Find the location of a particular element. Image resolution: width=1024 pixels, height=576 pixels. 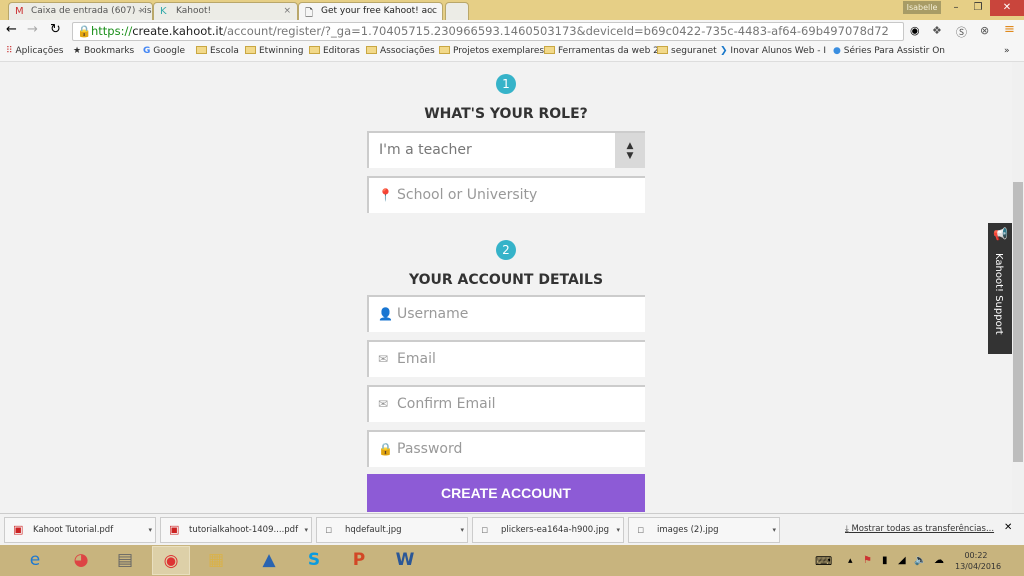

bookmark-folder: seguranet is located at coordinates (687, 51).